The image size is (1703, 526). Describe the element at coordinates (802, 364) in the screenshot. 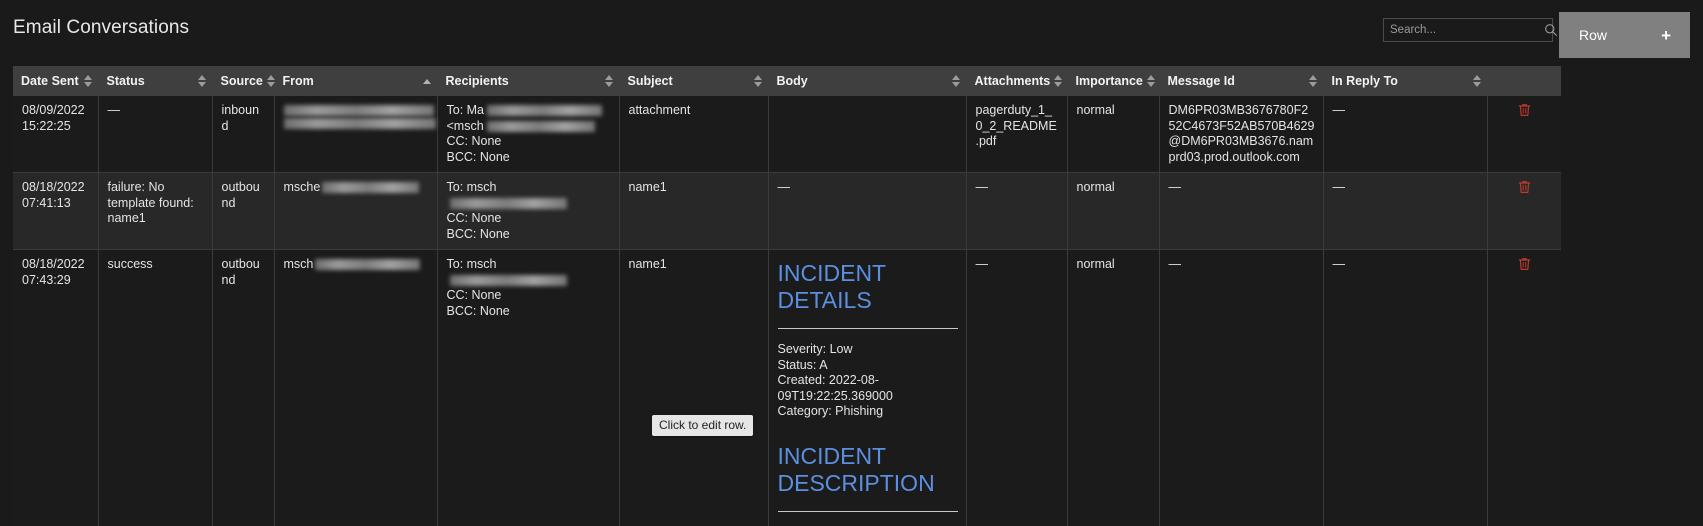

I see `body-status: Status: A` at that location.